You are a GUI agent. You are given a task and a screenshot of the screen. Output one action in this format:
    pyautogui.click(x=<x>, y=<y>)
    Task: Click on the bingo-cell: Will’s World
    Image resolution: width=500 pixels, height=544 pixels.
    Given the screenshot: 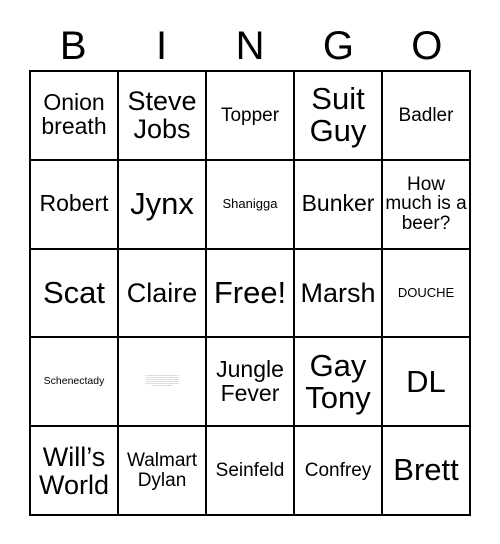 What is the action you would take?
    pyautogui.click(x=75, y=471)
    